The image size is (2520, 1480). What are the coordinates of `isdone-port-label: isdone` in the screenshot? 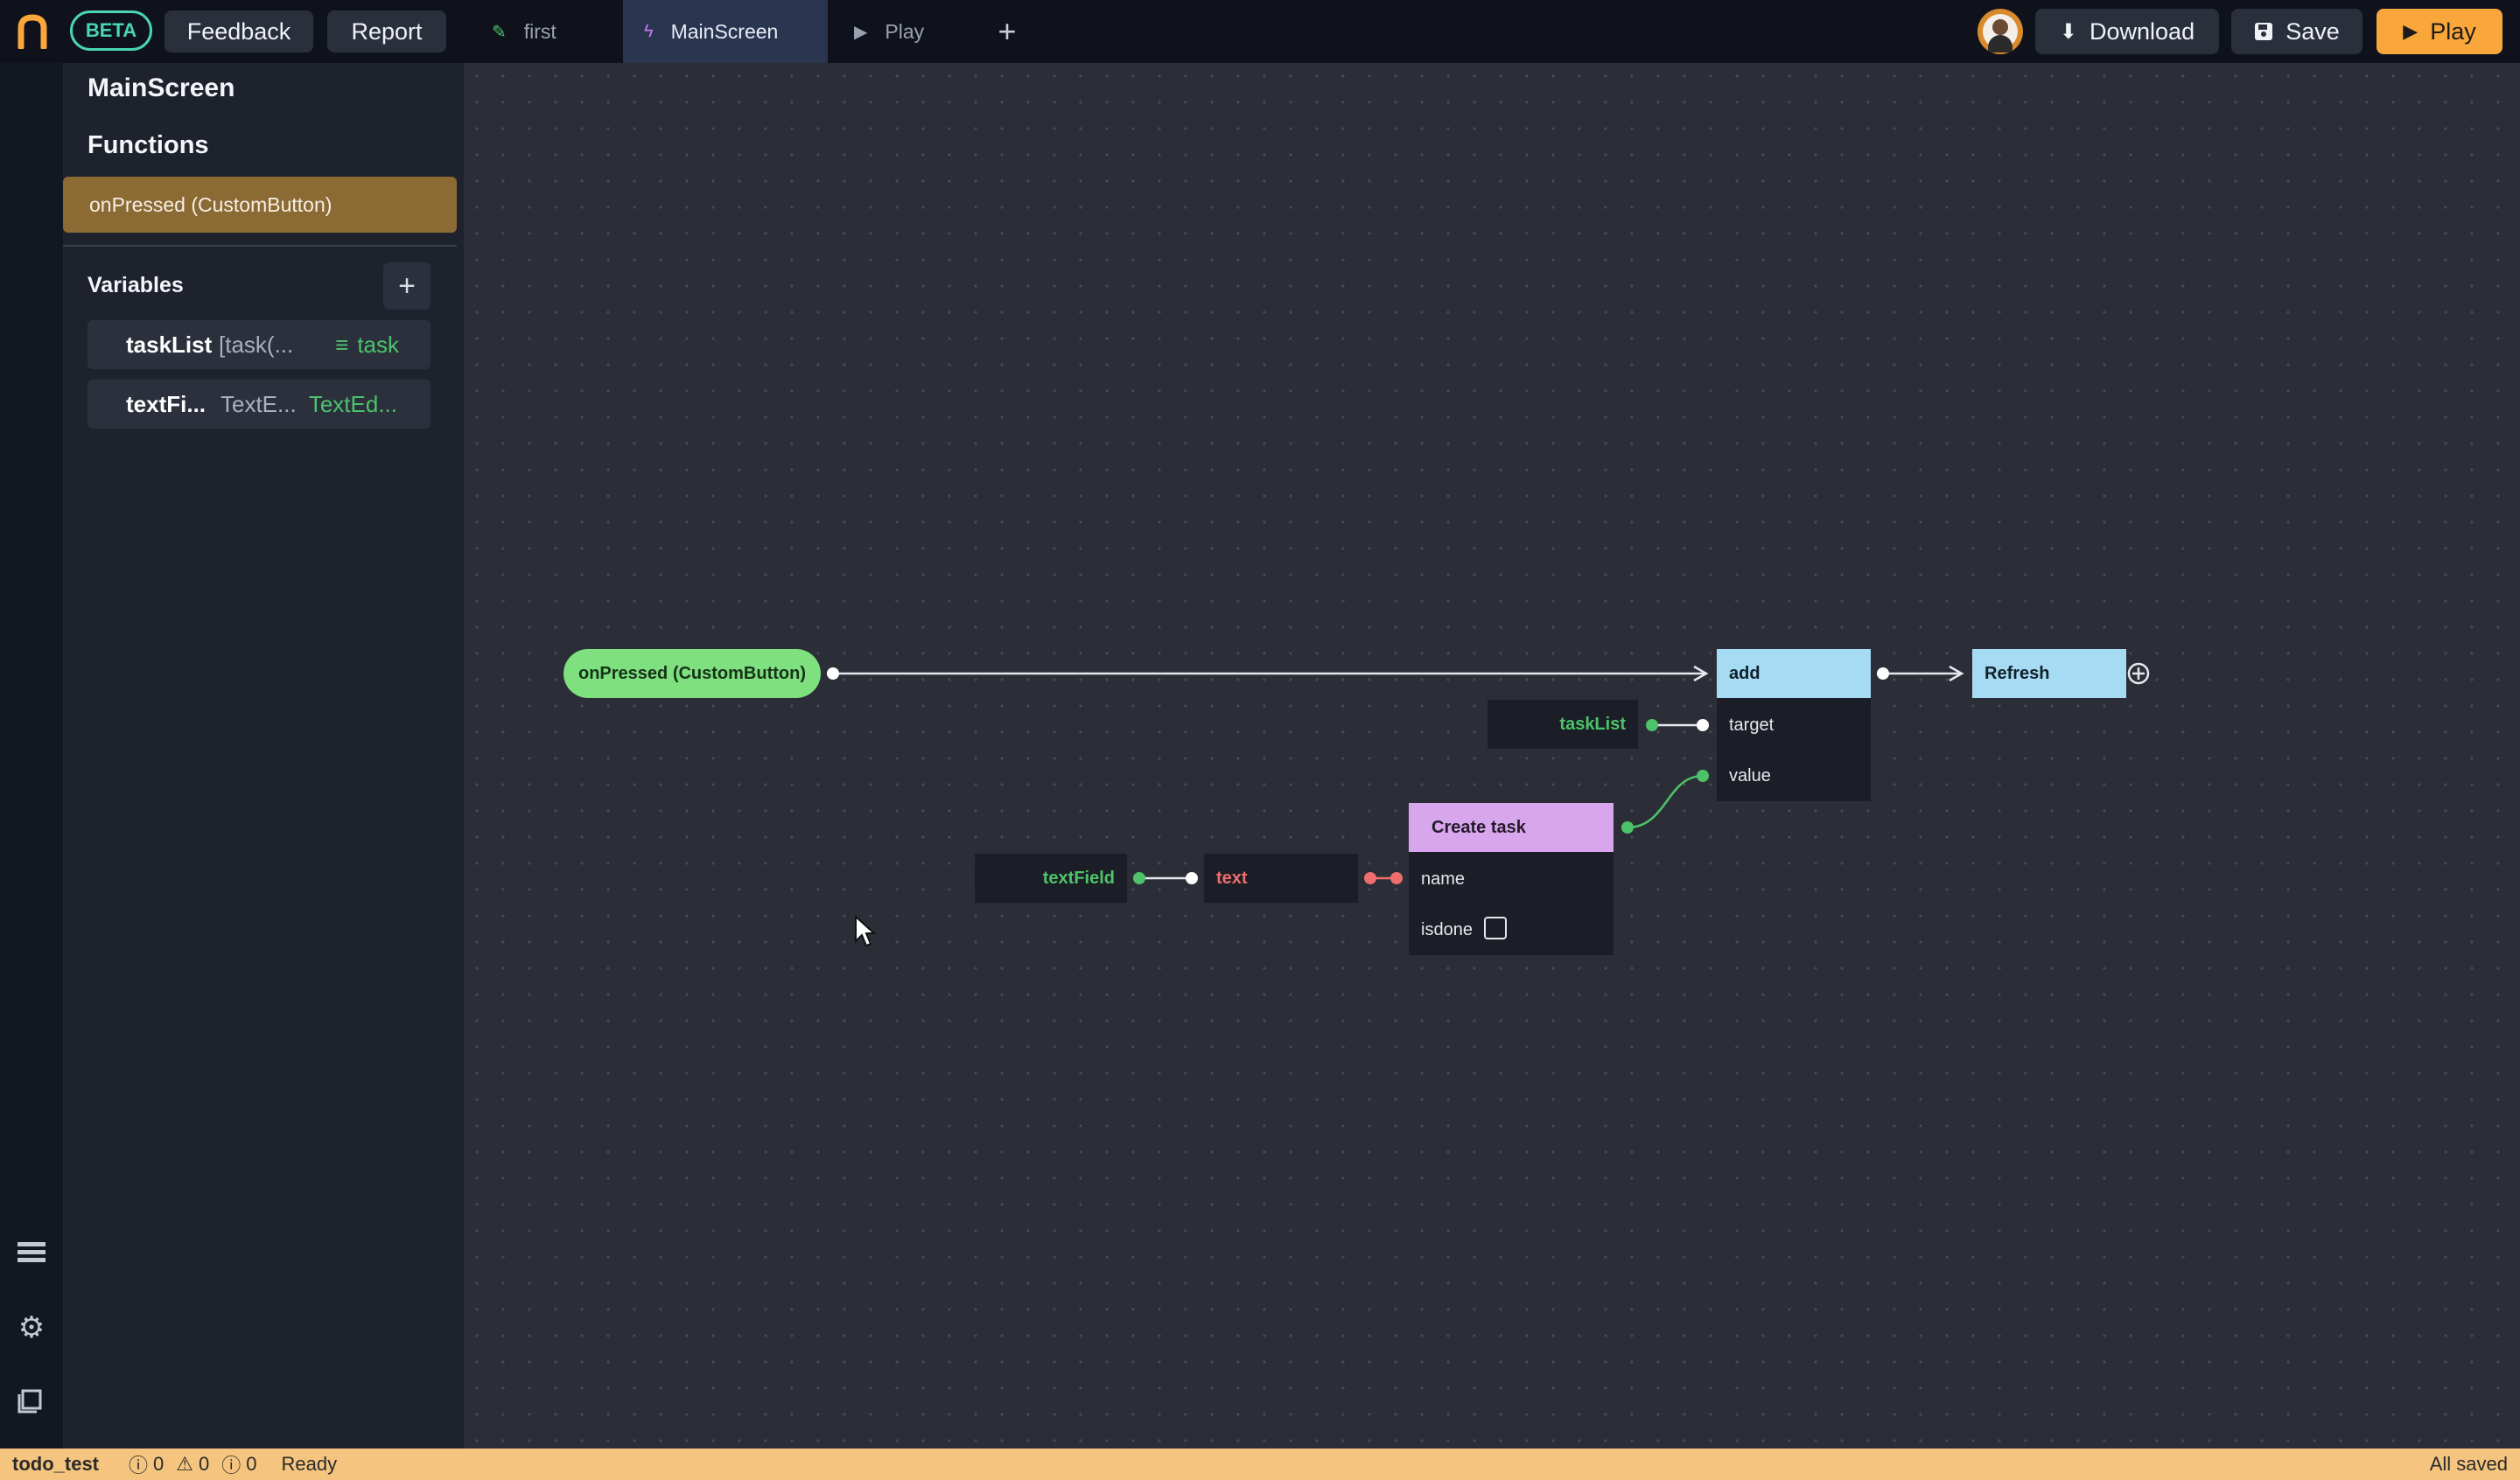 It's located at (1447, 930).